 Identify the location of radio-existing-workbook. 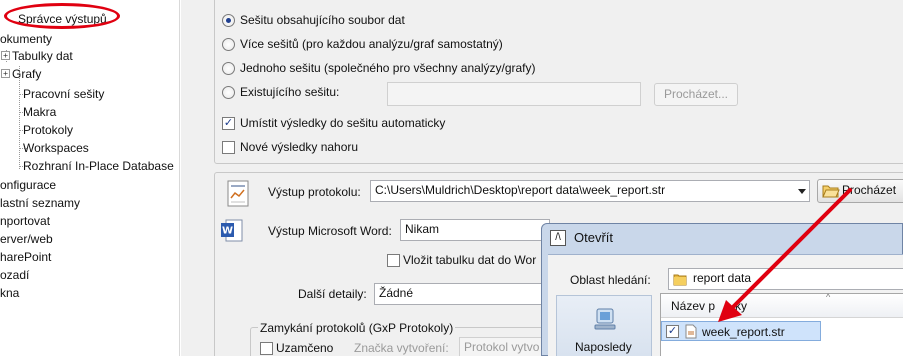
(228, 92).